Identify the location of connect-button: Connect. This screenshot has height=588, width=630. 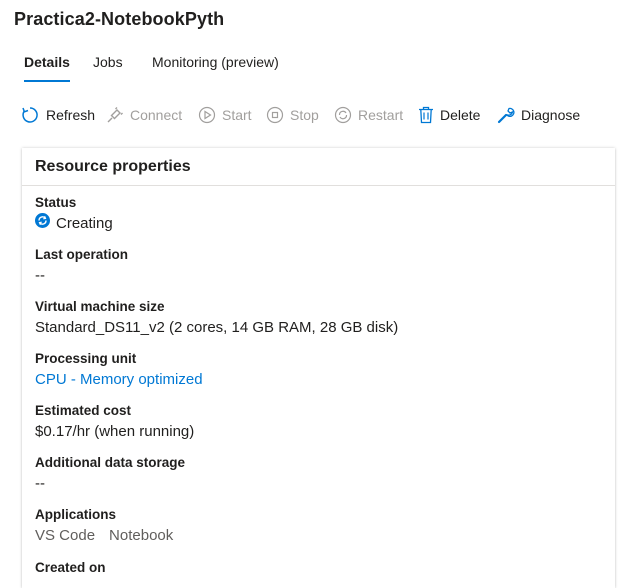
(144, 115).